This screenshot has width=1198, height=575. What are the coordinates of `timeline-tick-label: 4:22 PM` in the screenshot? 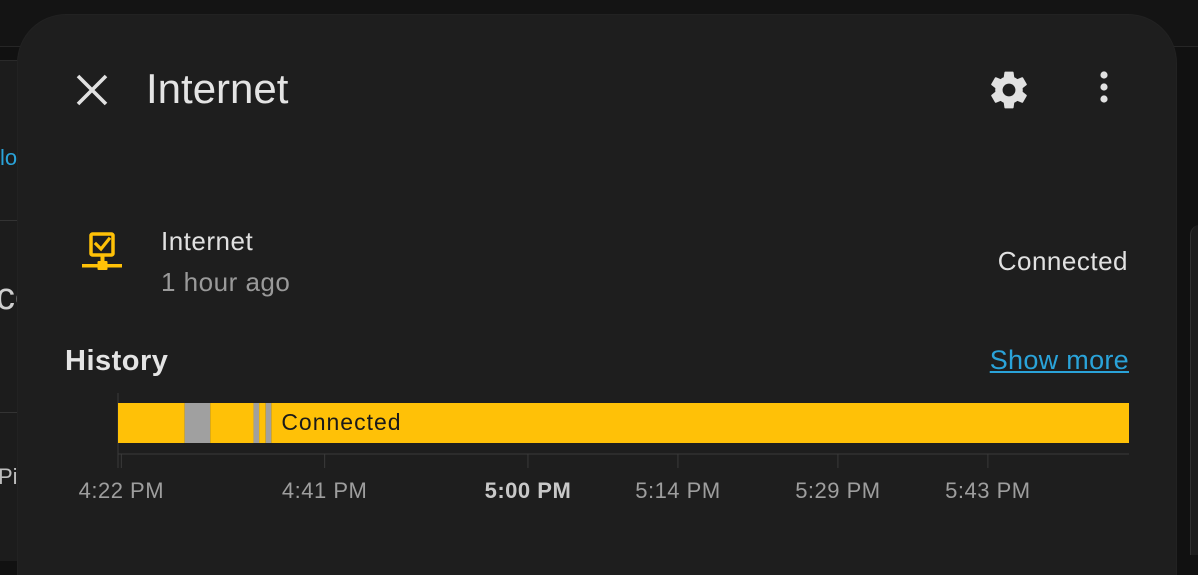 It's located at (121, 490).